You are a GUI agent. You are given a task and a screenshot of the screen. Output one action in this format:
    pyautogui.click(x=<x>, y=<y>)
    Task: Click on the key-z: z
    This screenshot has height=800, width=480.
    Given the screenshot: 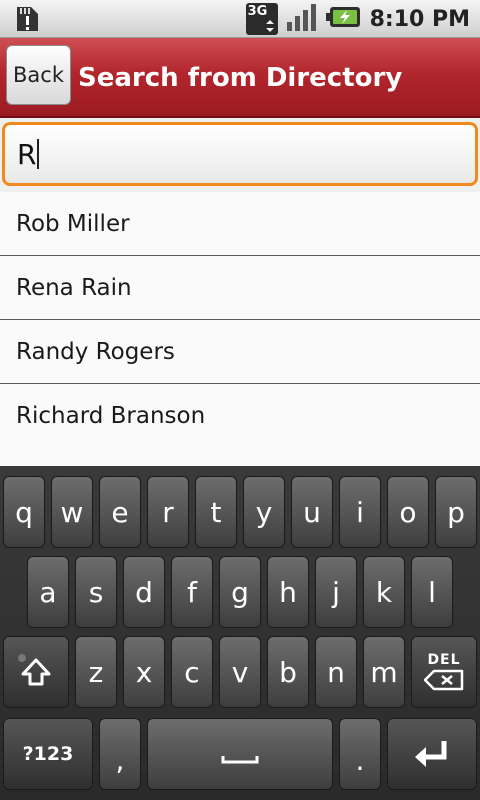 What is the action you would take?
    pyautogui.click(x=96, y=672)
    